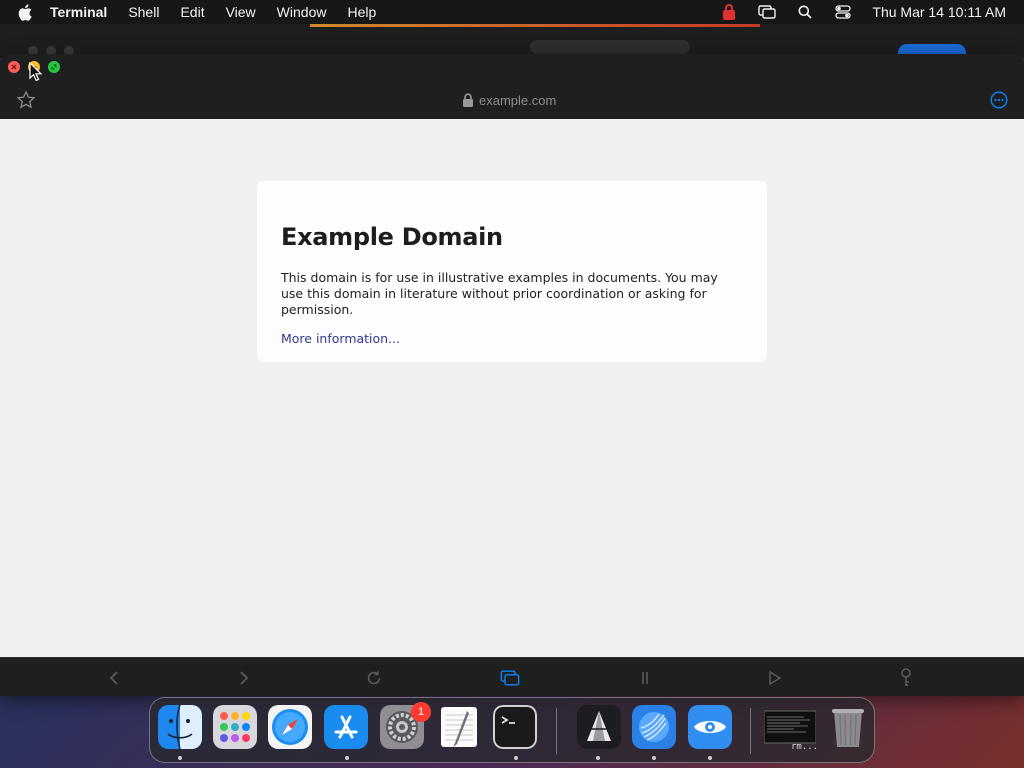 The height and width of the screenshot is (768, 1024). What do you see at coordinates (114, 678) in the screenshot?
I see `back-icon` at bounding box center [114, 678].